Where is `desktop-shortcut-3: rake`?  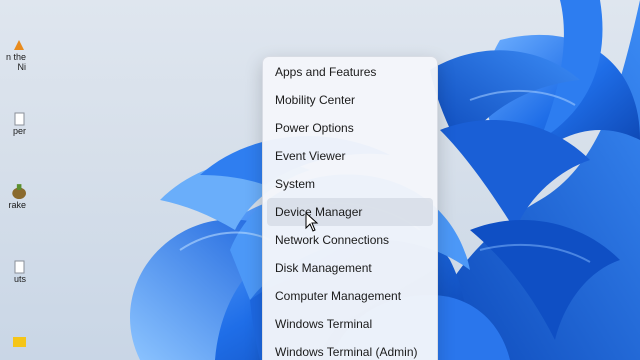
desktop-shortcut-3: rake is located at coordinates (13, 196).